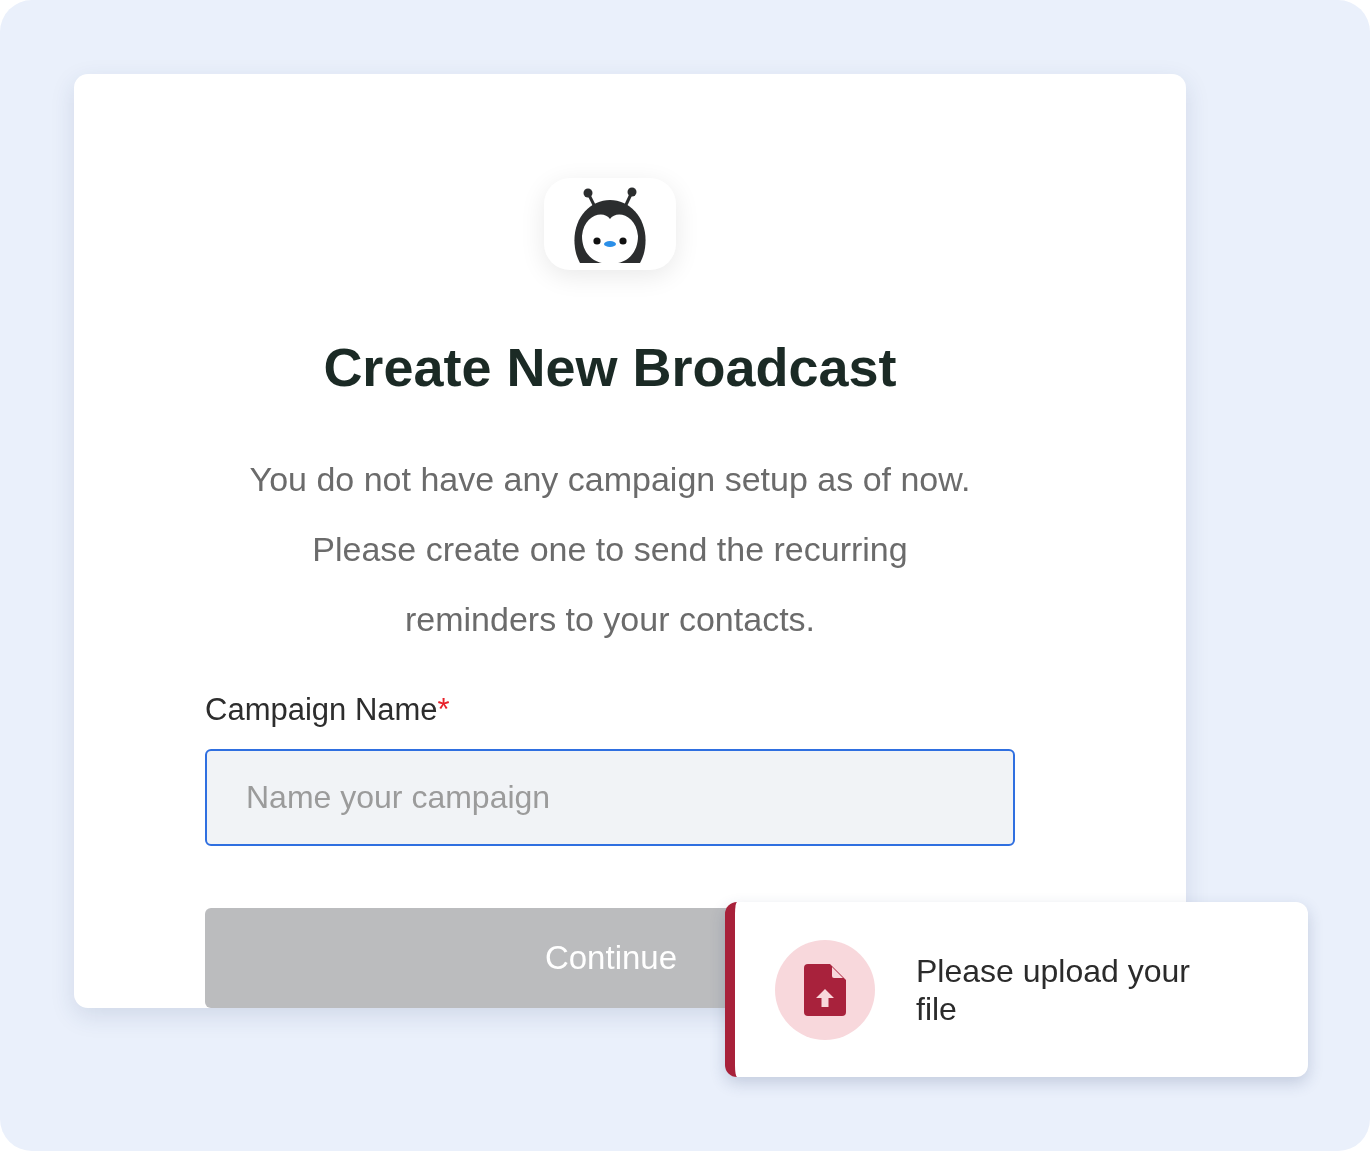 The width and height of the screenshot is (1370, 1151). What do you see at coordinates (610, 797) in the screenshot?
I see `campaign-name-field: Name your campaign` at bounding box center [610, 797].